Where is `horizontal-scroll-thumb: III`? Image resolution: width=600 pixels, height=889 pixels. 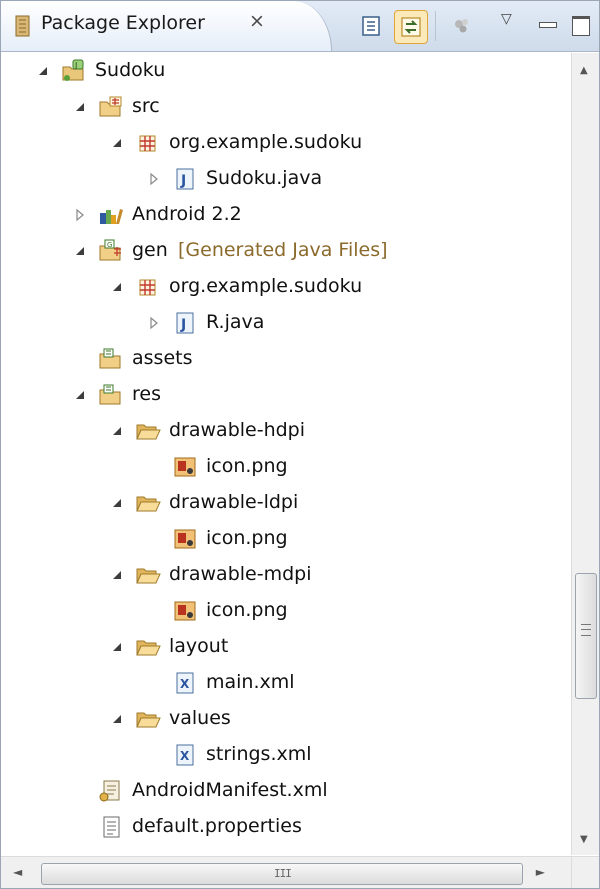
horizontal-scroll-thumb: III is located at coordinates (282, 874).